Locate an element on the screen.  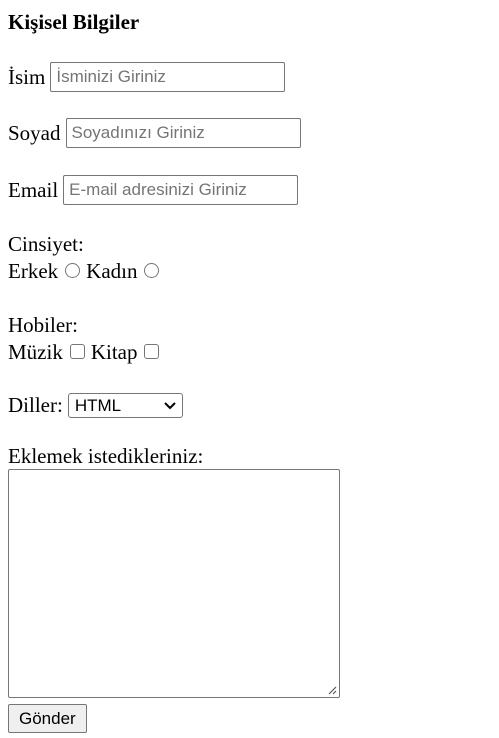
languages-label: Diller: is located at coordinates (35, 405).